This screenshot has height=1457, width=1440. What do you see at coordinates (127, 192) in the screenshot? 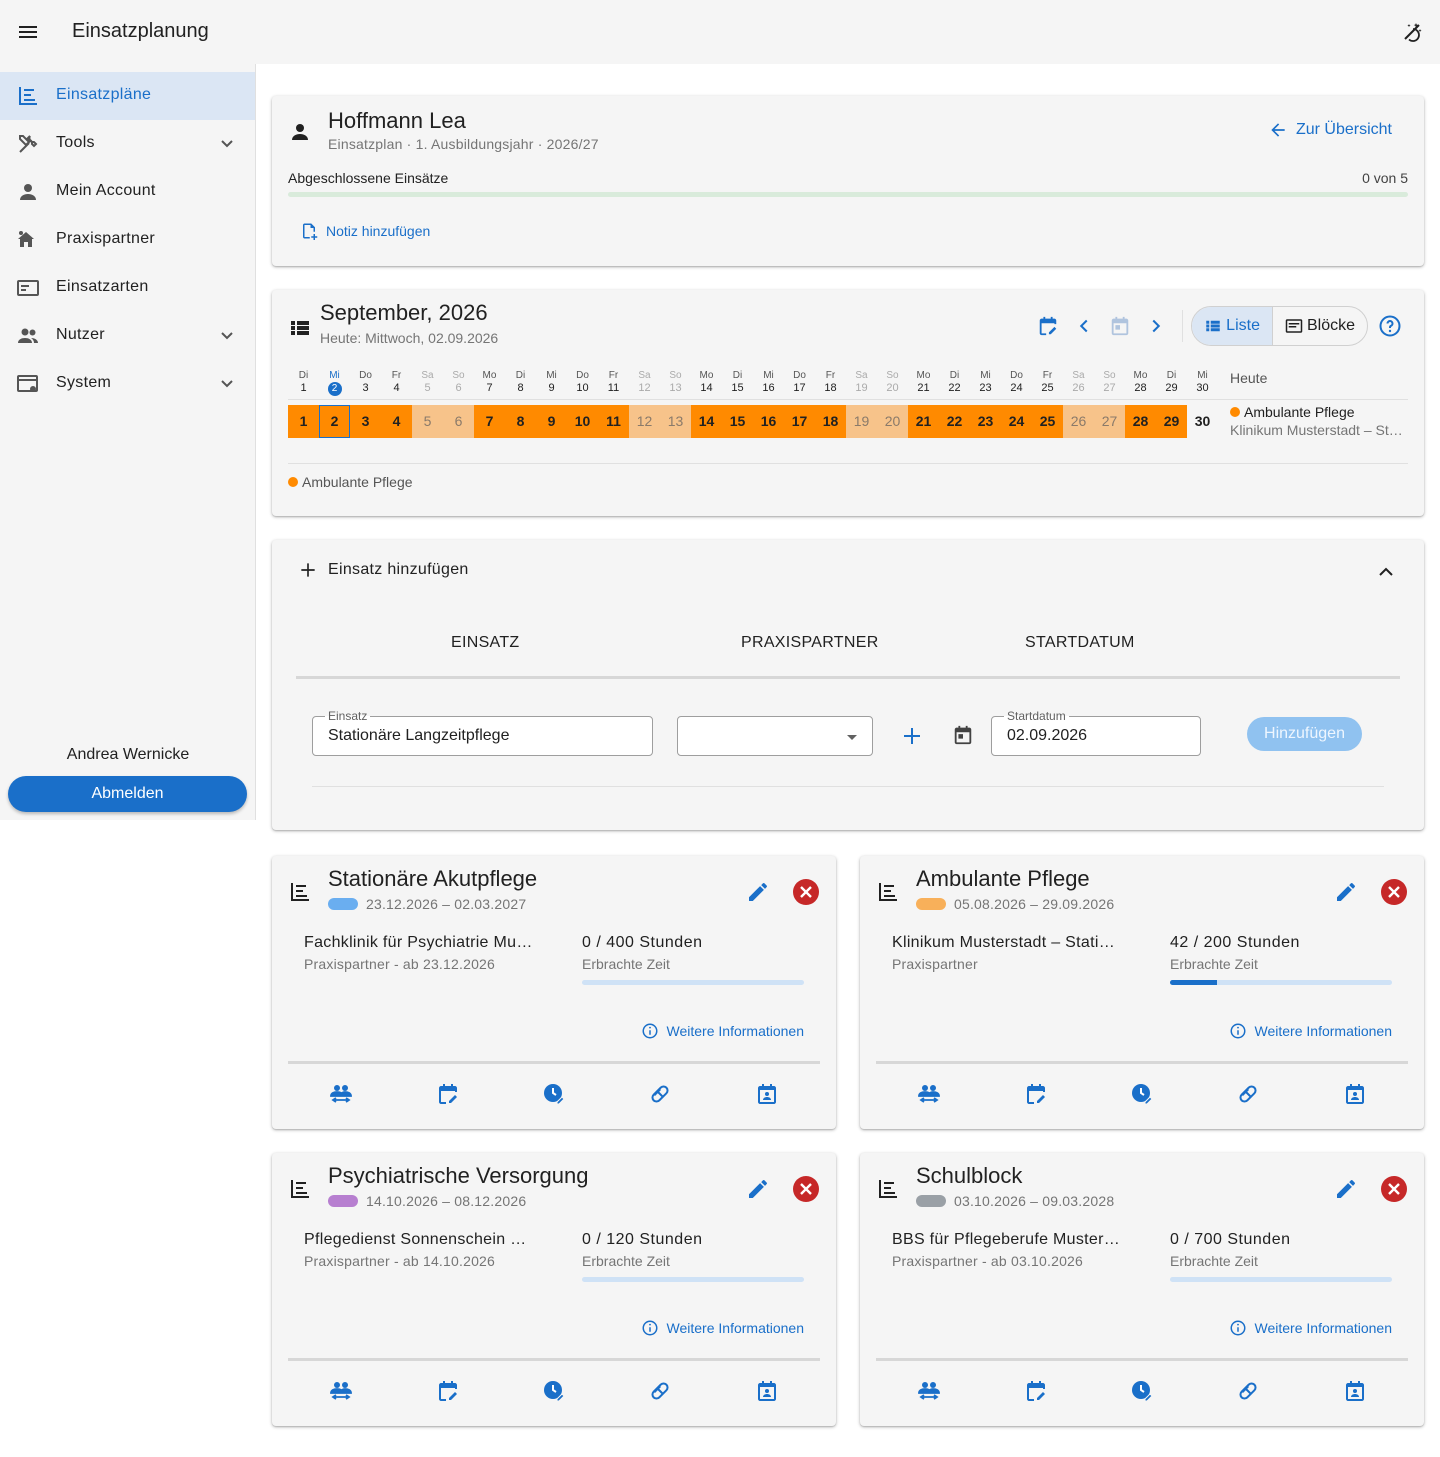
I see `sidebar-item-mein-account: Mein Account` at bounding box center [127, 192].